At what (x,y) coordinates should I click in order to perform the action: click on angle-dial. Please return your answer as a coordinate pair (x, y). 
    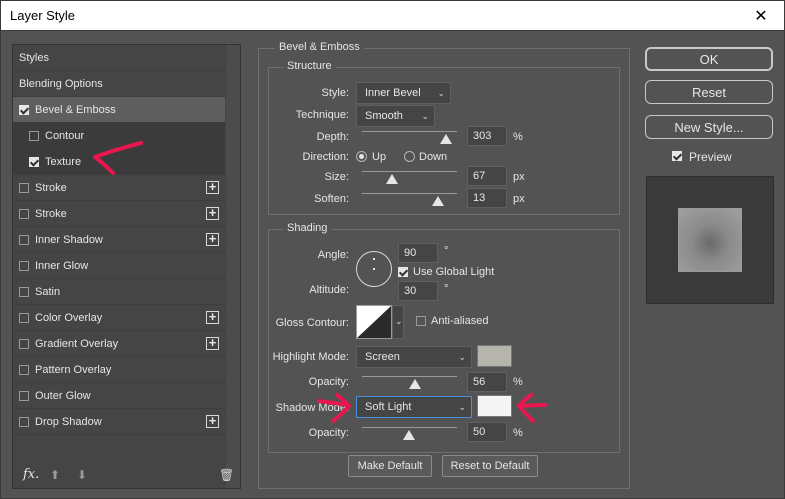
    Looking at the image, I should click on (374, 269).